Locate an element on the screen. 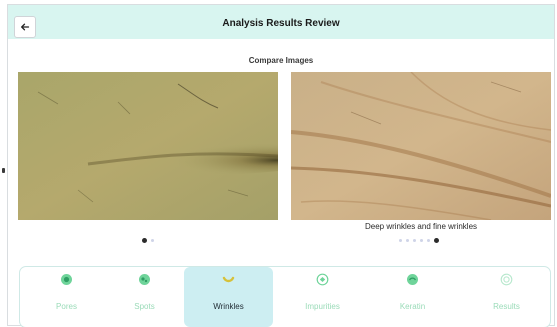  header-bar: Analysis Results Review is located at coordinates (281, 22).